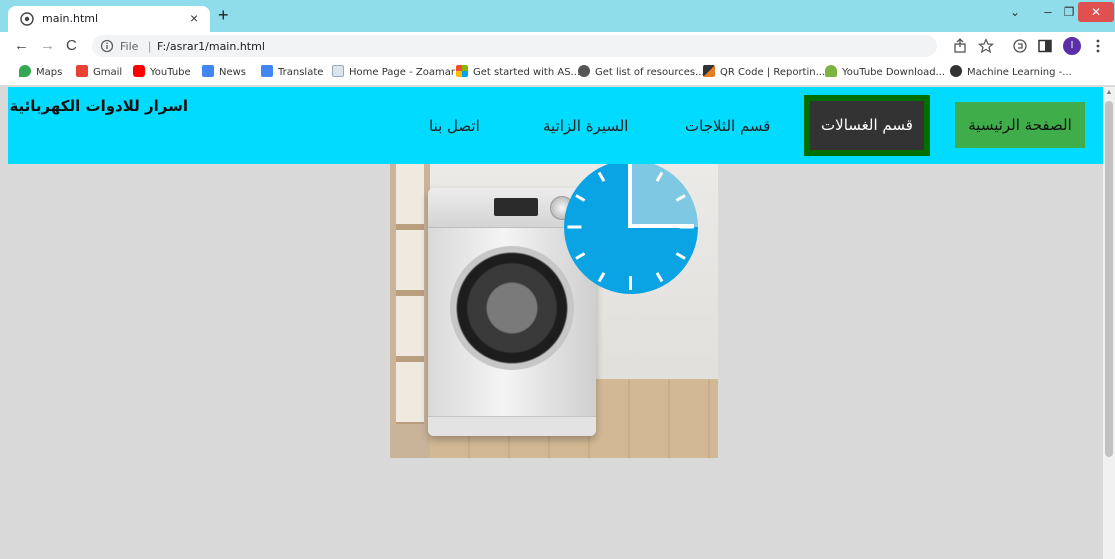 Image resolution: width=1115 pixels, height=559 pixels. Describe the element at coordinates (393, 73) in the screenshot. I see `bookmark-zoamar: Home Page - Zoamar` at that location.